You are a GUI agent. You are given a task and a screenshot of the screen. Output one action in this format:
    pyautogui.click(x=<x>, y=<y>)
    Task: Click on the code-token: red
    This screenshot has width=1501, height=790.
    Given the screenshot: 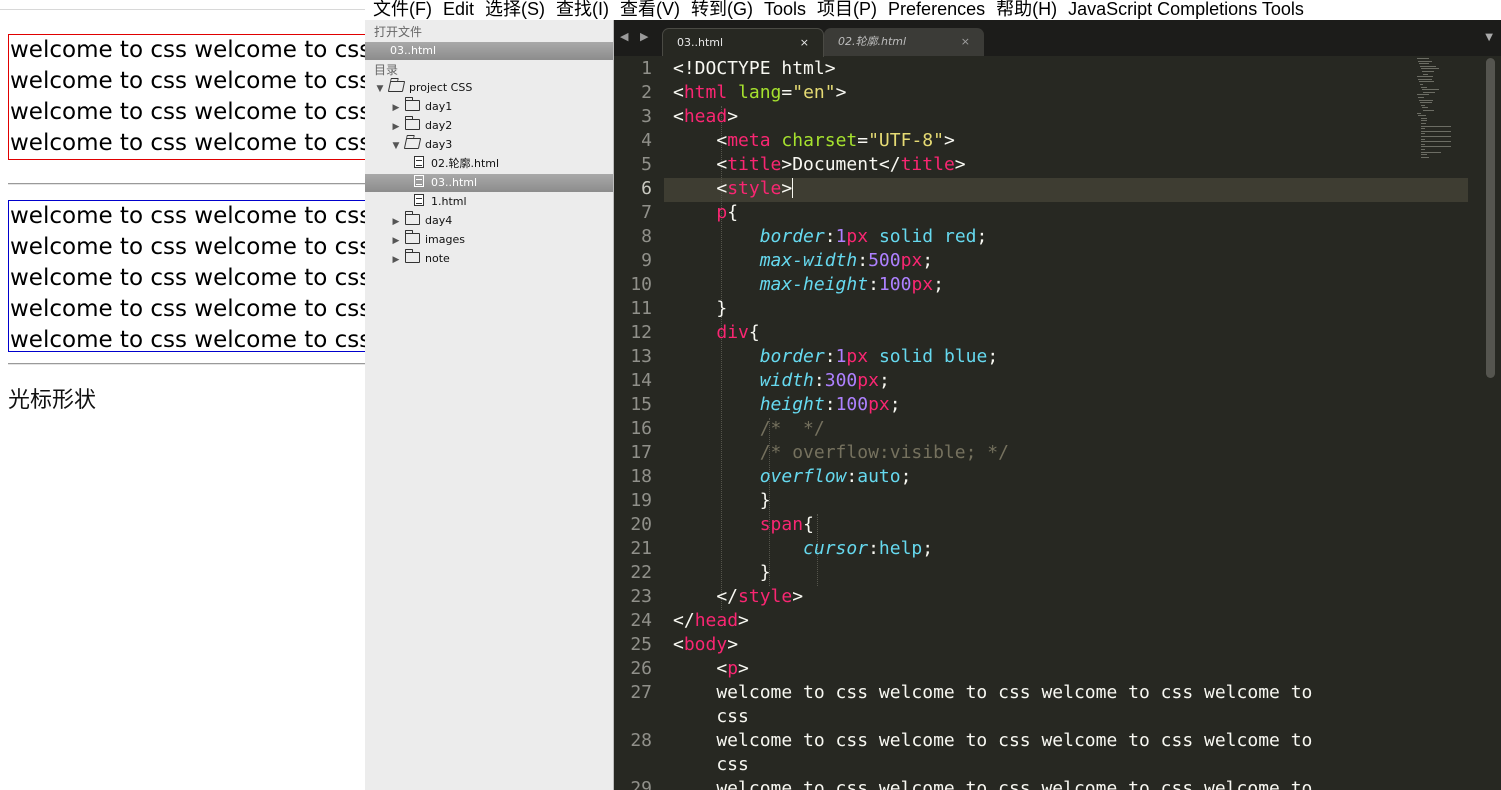 What is the action you would take?
    pyautogui.click(x=960, y=236)
    